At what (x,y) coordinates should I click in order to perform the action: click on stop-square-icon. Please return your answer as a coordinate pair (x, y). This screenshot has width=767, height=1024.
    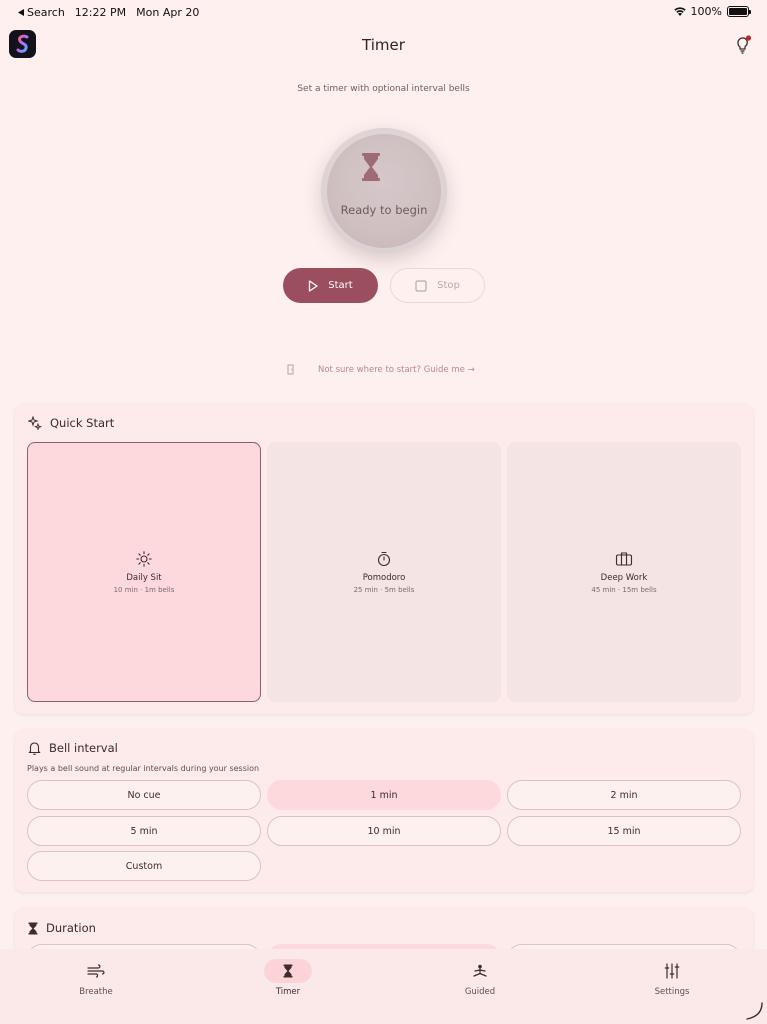
    Looking at the image, I should click on (421, 285).